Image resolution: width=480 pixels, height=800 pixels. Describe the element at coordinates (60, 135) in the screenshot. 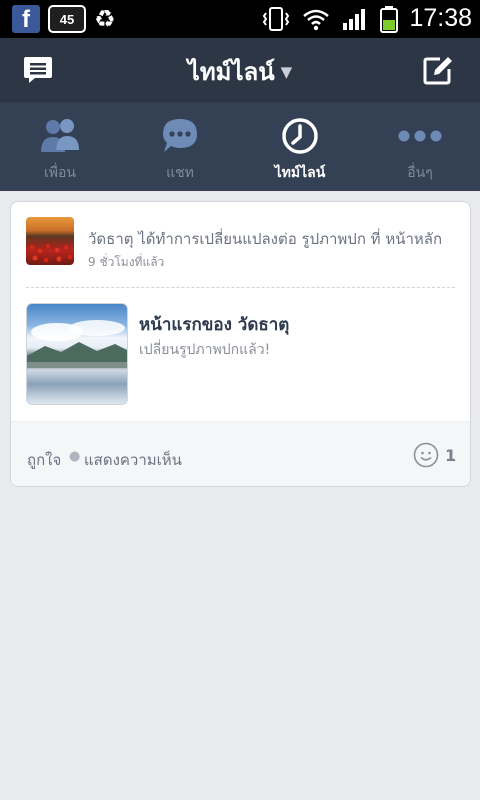

I see `friends-icon` at that location.